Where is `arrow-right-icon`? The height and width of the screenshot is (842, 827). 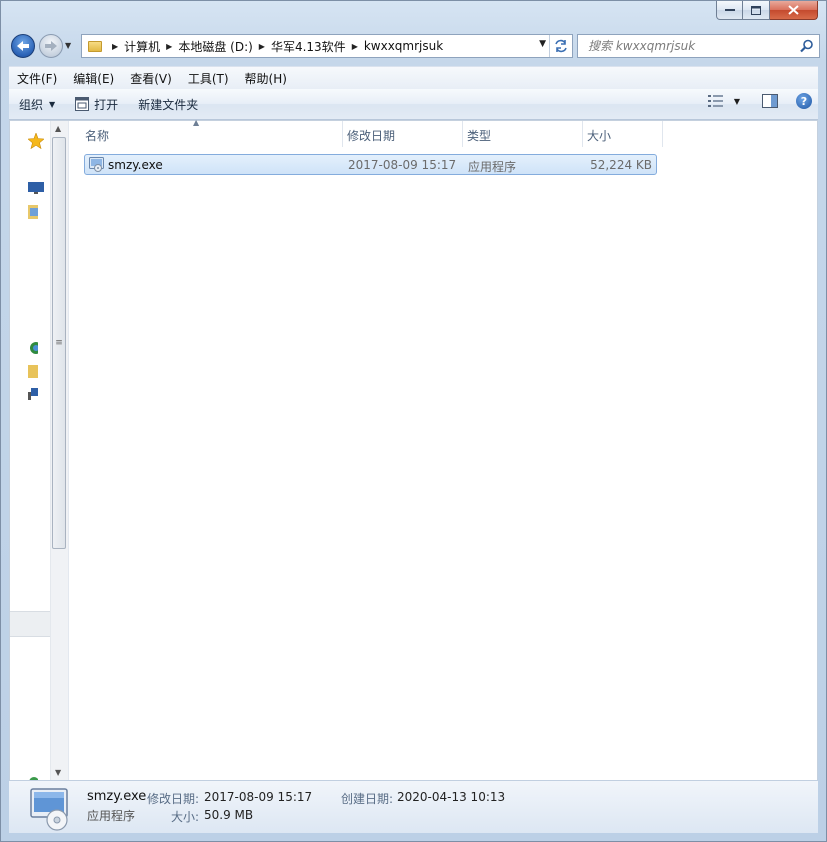 arrow-right-icon is located at coordinates (51, 46).